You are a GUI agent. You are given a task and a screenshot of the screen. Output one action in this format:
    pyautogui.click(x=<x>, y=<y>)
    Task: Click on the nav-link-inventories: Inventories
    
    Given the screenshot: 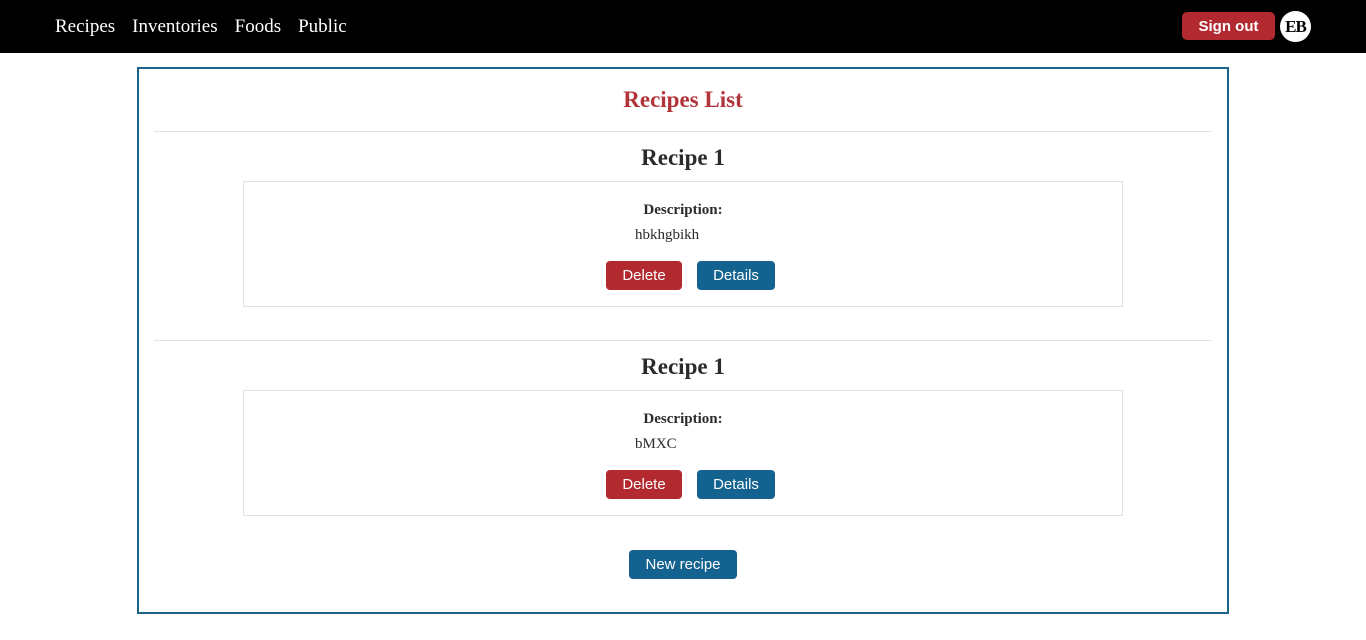 What is the action you would take?
    pyautogui.click(x=174, y=26)
    